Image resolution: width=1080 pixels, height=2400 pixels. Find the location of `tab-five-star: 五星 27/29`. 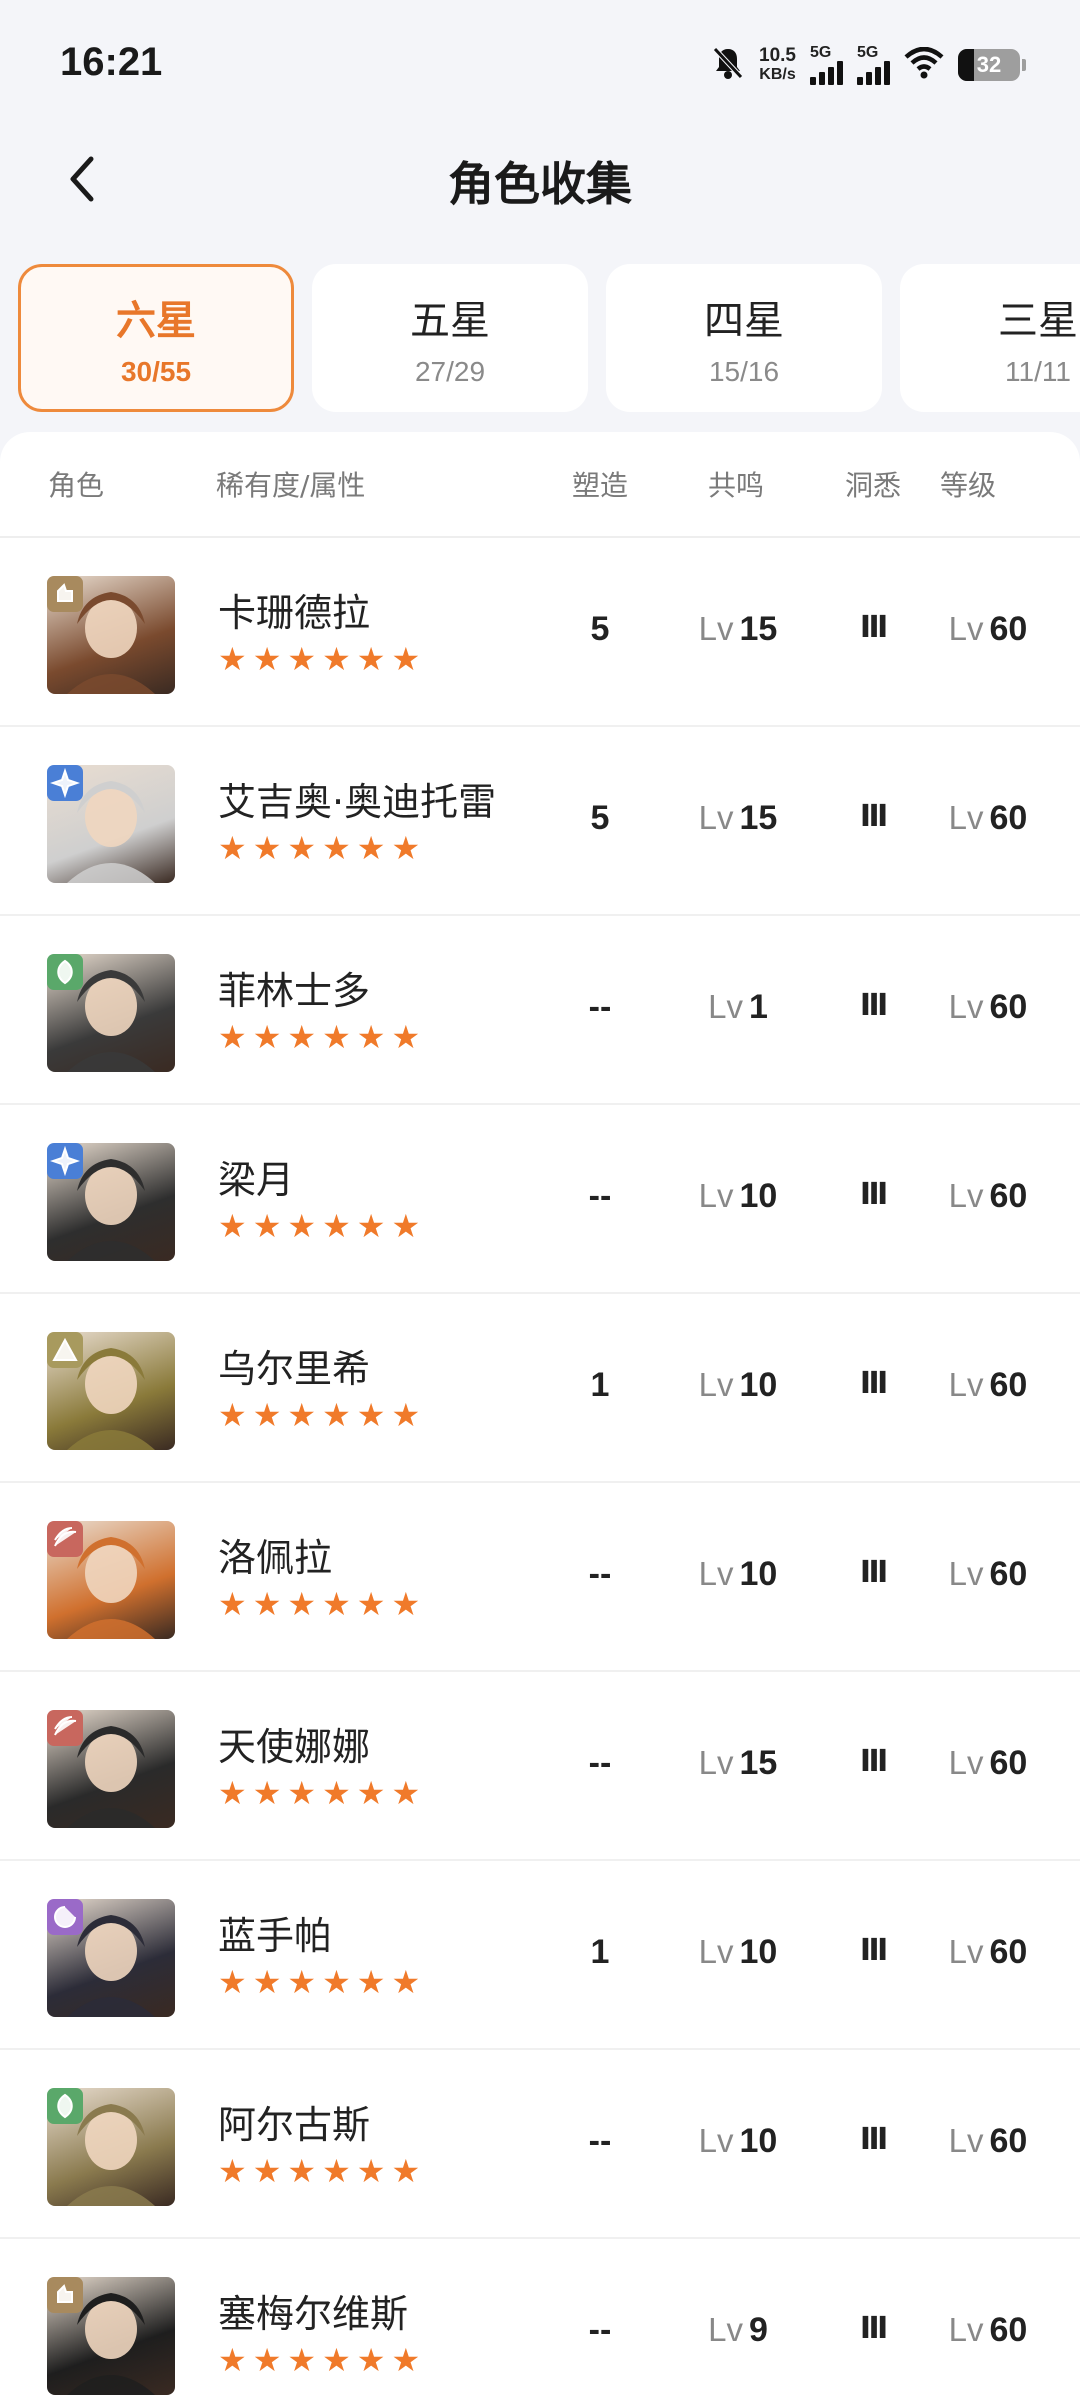

tab-five-star: 五星 27/29 is located at coordinates (450, 338).